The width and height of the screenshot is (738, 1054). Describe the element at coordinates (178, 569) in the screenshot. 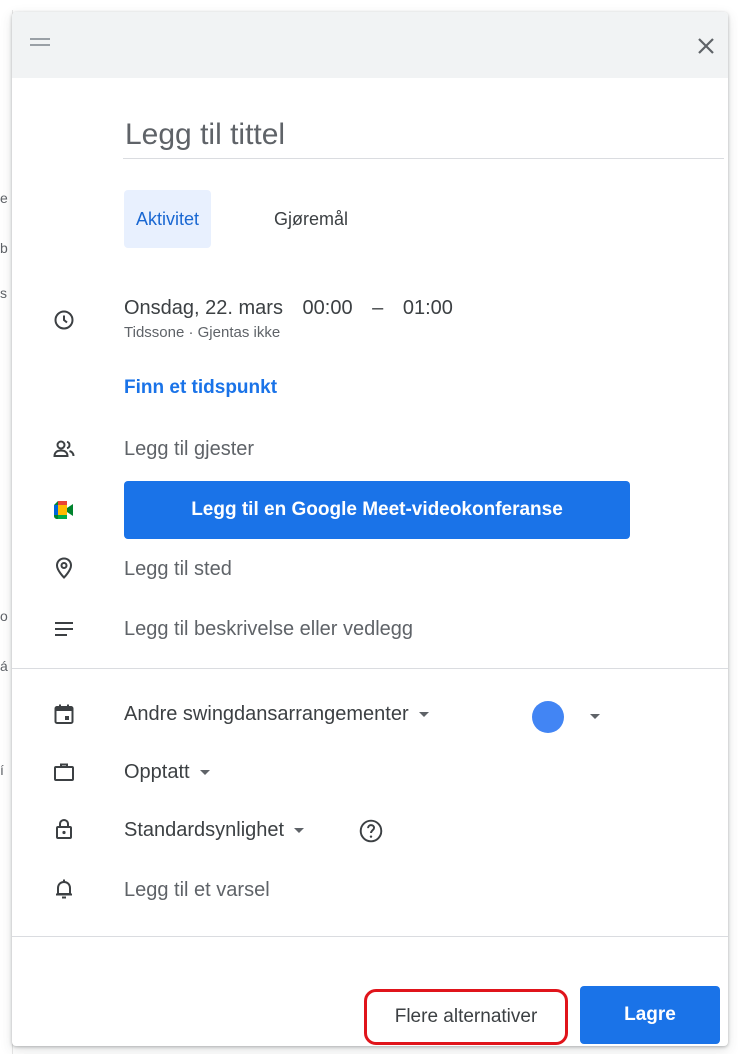

I see `add-location-field: Legg til sted` at that location.